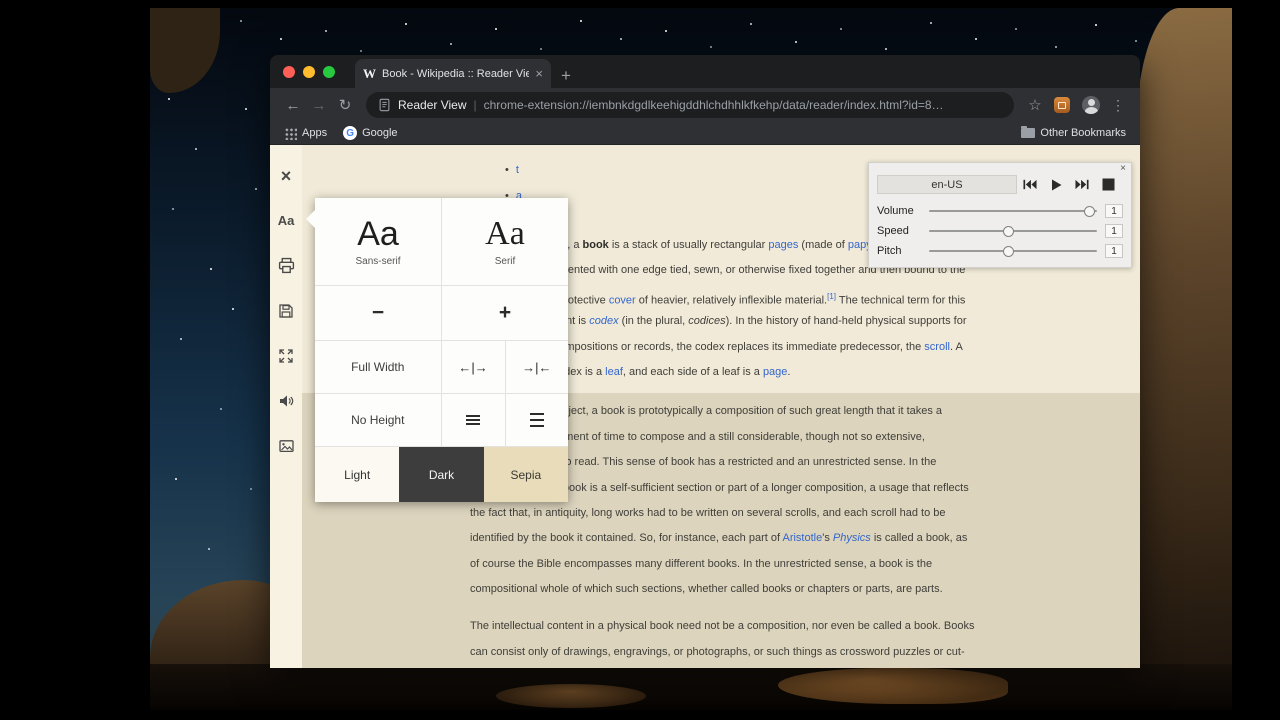 This screenshot has width=1280, height=720. I want to click on print-button, so click(286, 265).